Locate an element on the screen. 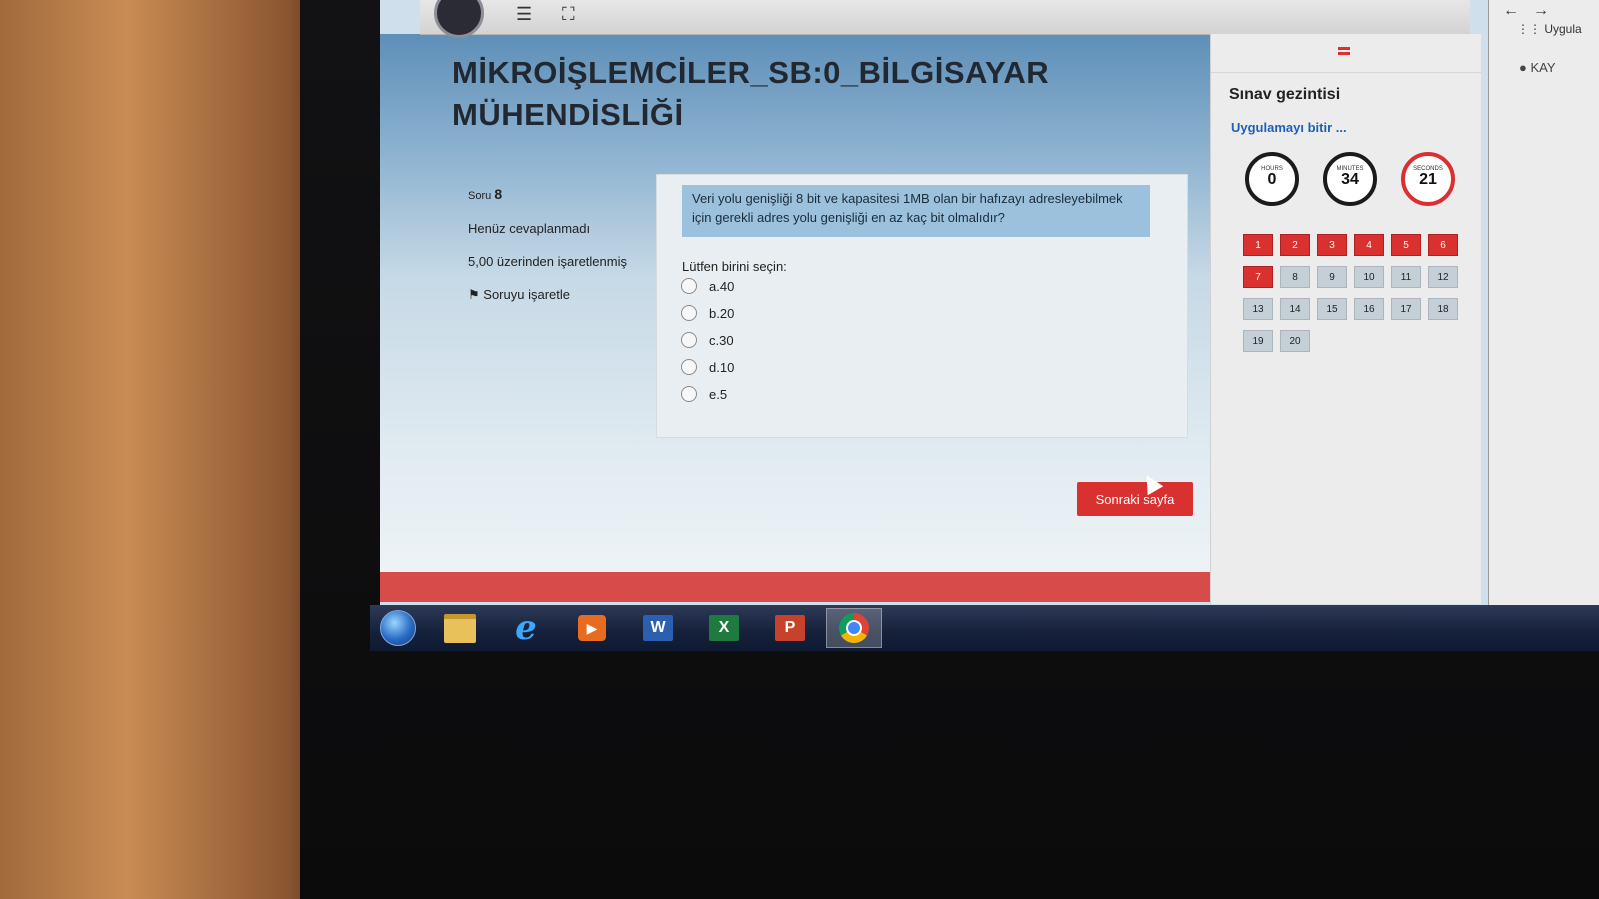  timer-hours: HOURS 0 is located at coordinates (1272, 179).